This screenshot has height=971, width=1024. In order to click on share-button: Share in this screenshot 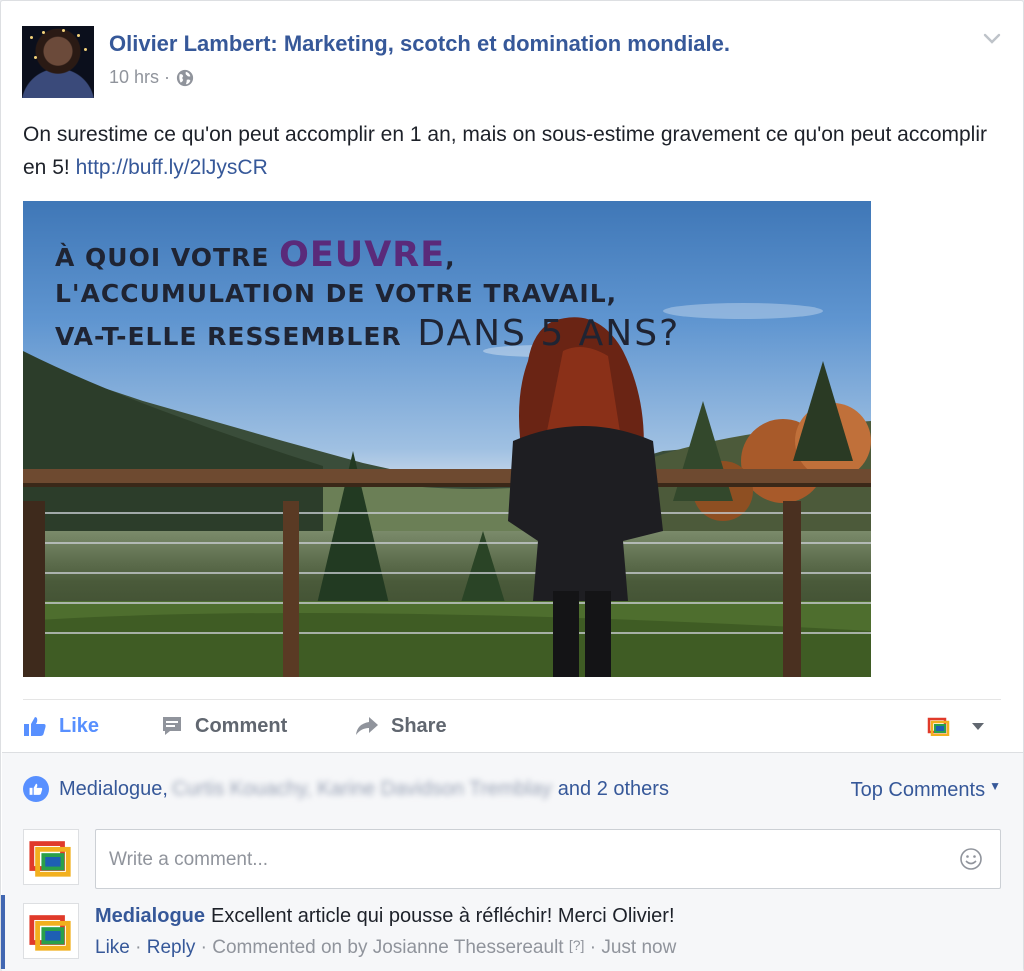, I will do `click(401, 726)`.